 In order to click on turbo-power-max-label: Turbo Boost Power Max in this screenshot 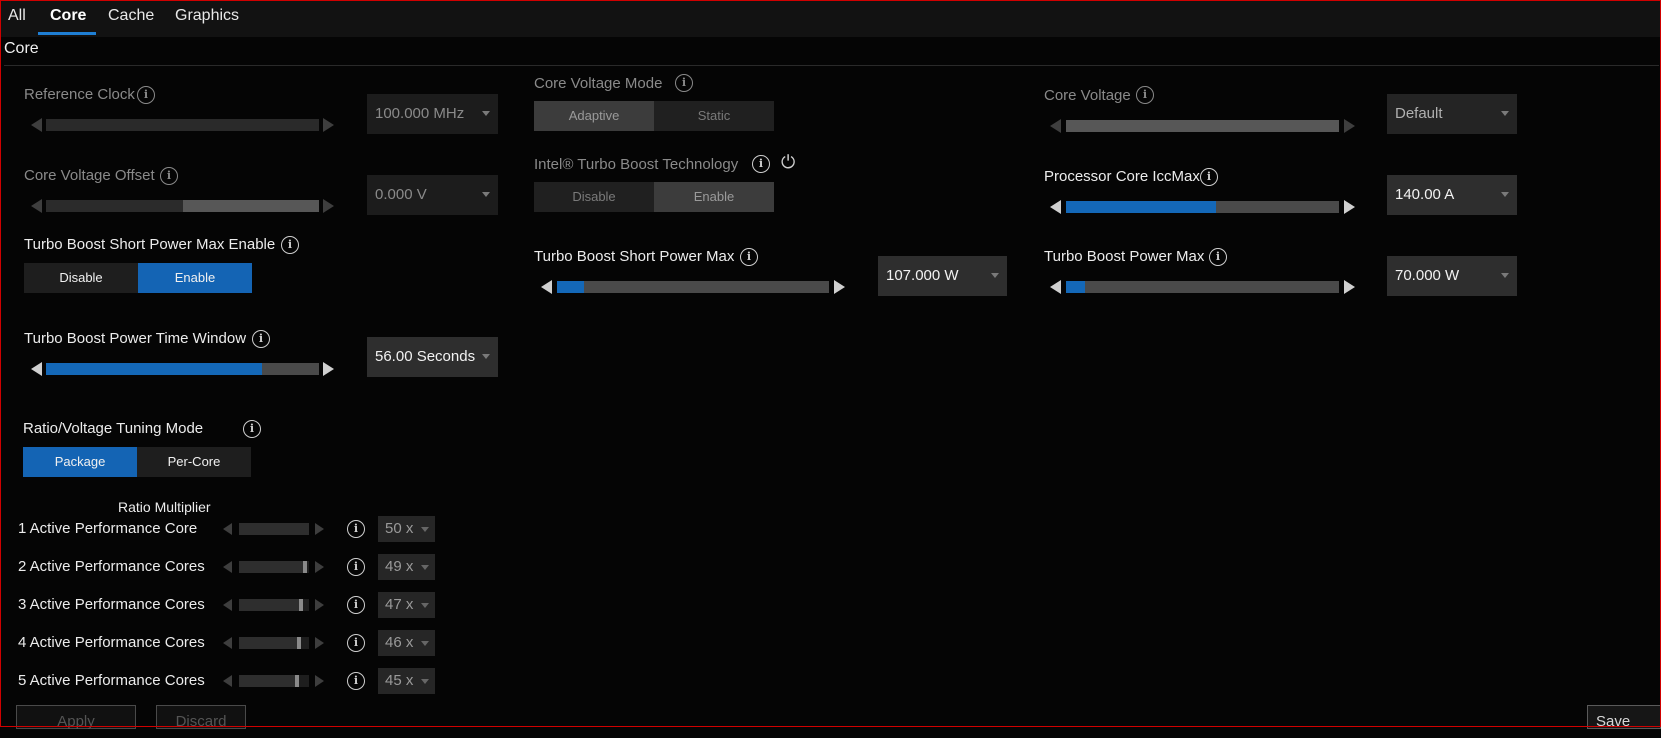, I will do `click(1124, 256)`.